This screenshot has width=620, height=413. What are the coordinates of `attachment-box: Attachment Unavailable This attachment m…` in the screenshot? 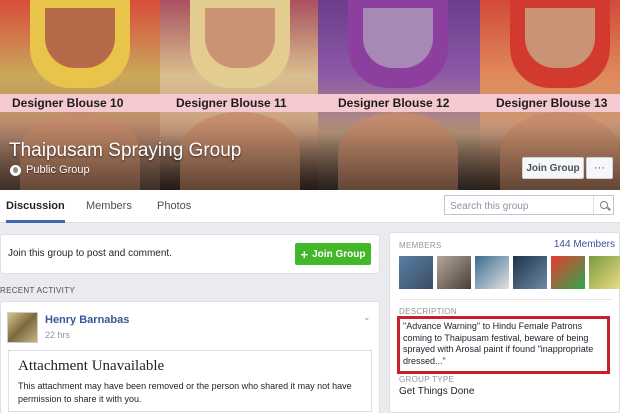 It's located at (190, 381).